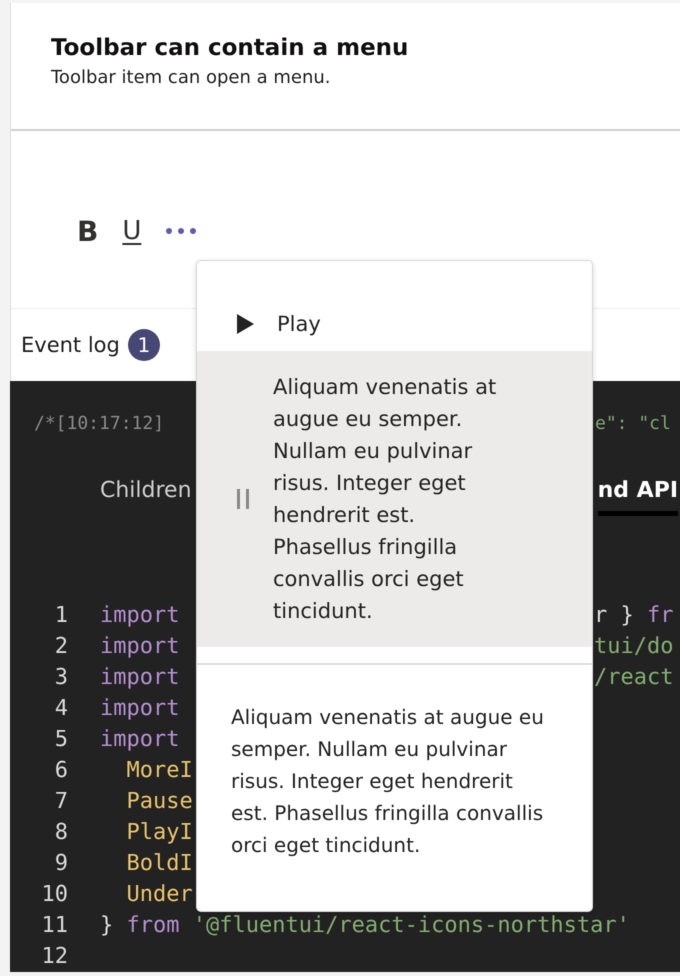  Describe the element at coordinates (633, 423) in the screenshot. I see `log-entry: e": "cl` at that location.